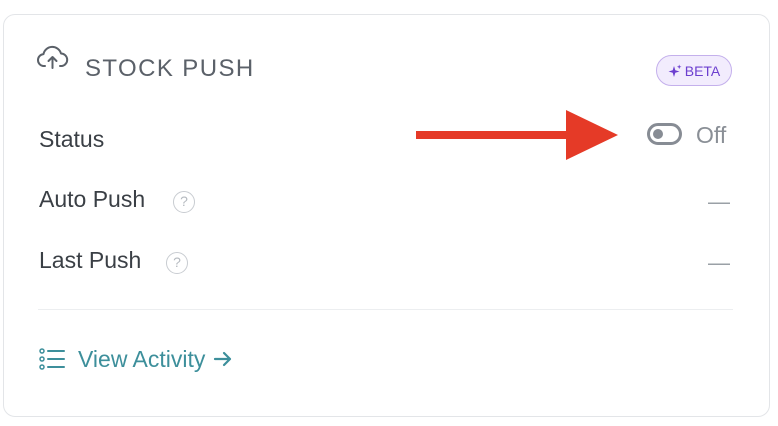 This screenshot has height=426, width=778. What do you see at coordinates (664, 134) in the screenshot?
I see `stock-push-toggle` at bounding box center [664, 134].